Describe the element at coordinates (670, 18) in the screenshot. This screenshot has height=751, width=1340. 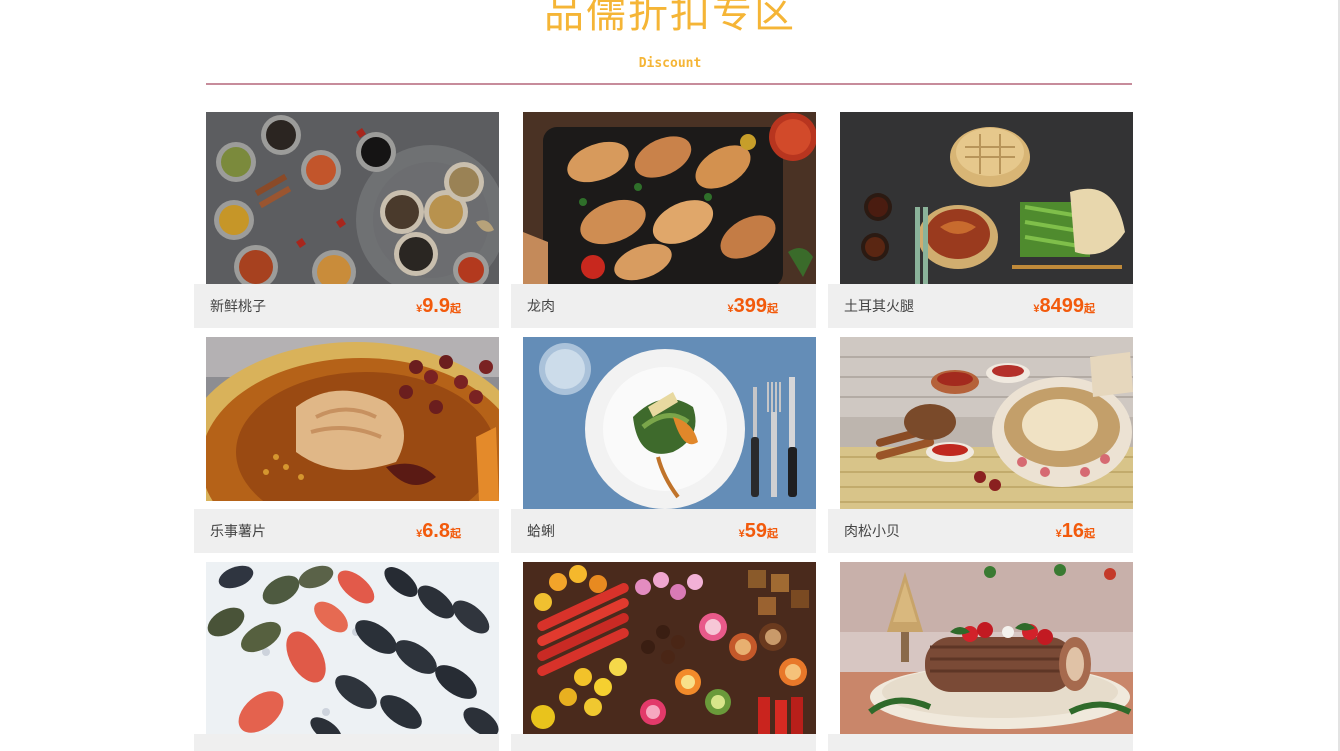
I see `section-title: 品儒折扣专区` at that location.